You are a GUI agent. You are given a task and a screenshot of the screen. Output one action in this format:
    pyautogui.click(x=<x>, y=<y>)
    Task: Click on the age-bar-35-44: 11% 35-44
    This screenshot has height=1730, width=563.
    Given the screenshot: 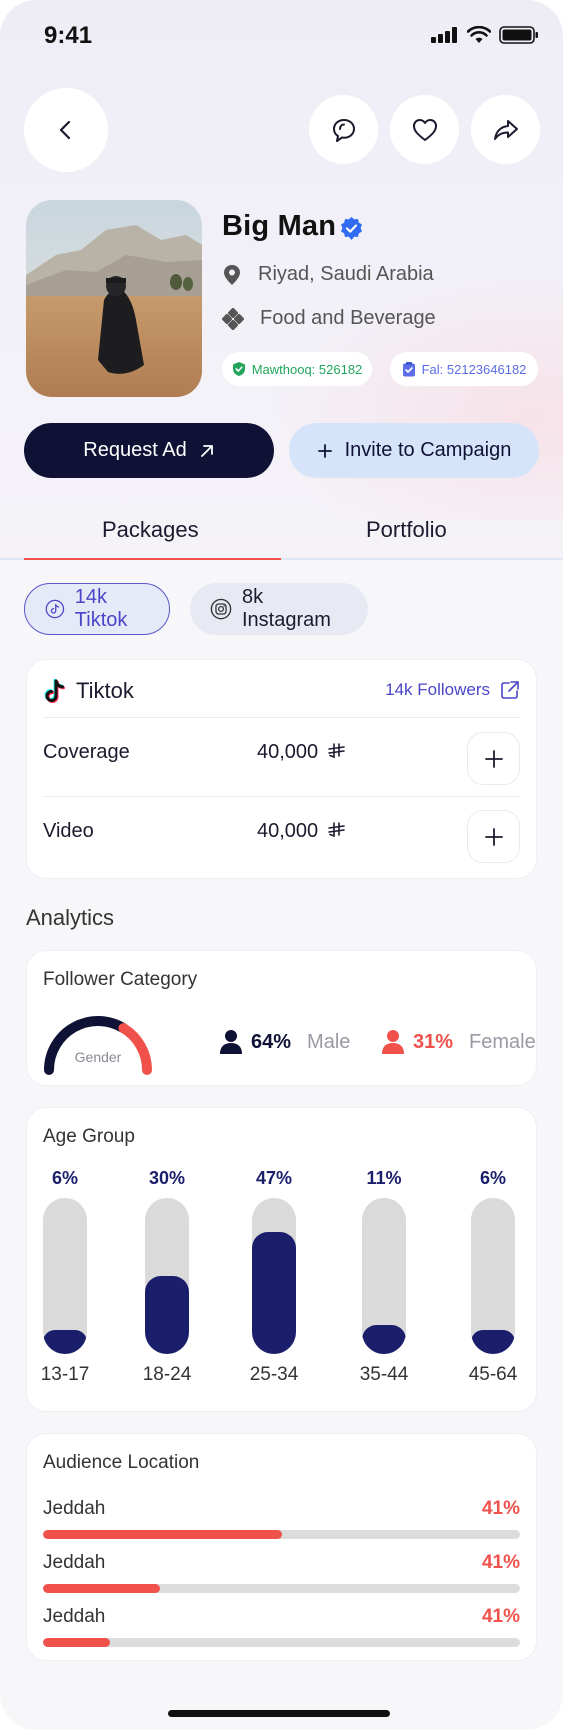 What is the action you would take?
    pyautogui.click(x=384, y=1277)
    